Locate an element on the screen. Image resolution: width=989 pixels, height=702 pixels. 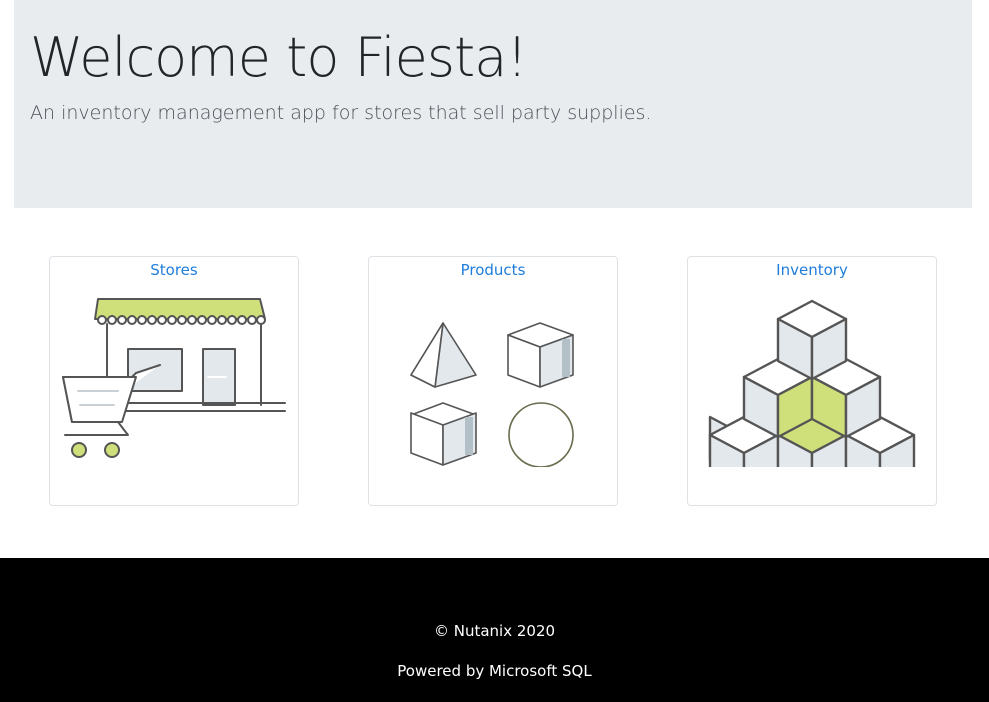
footer-copyright: © Nutanix 2020 is located at coordinates (494, 631).